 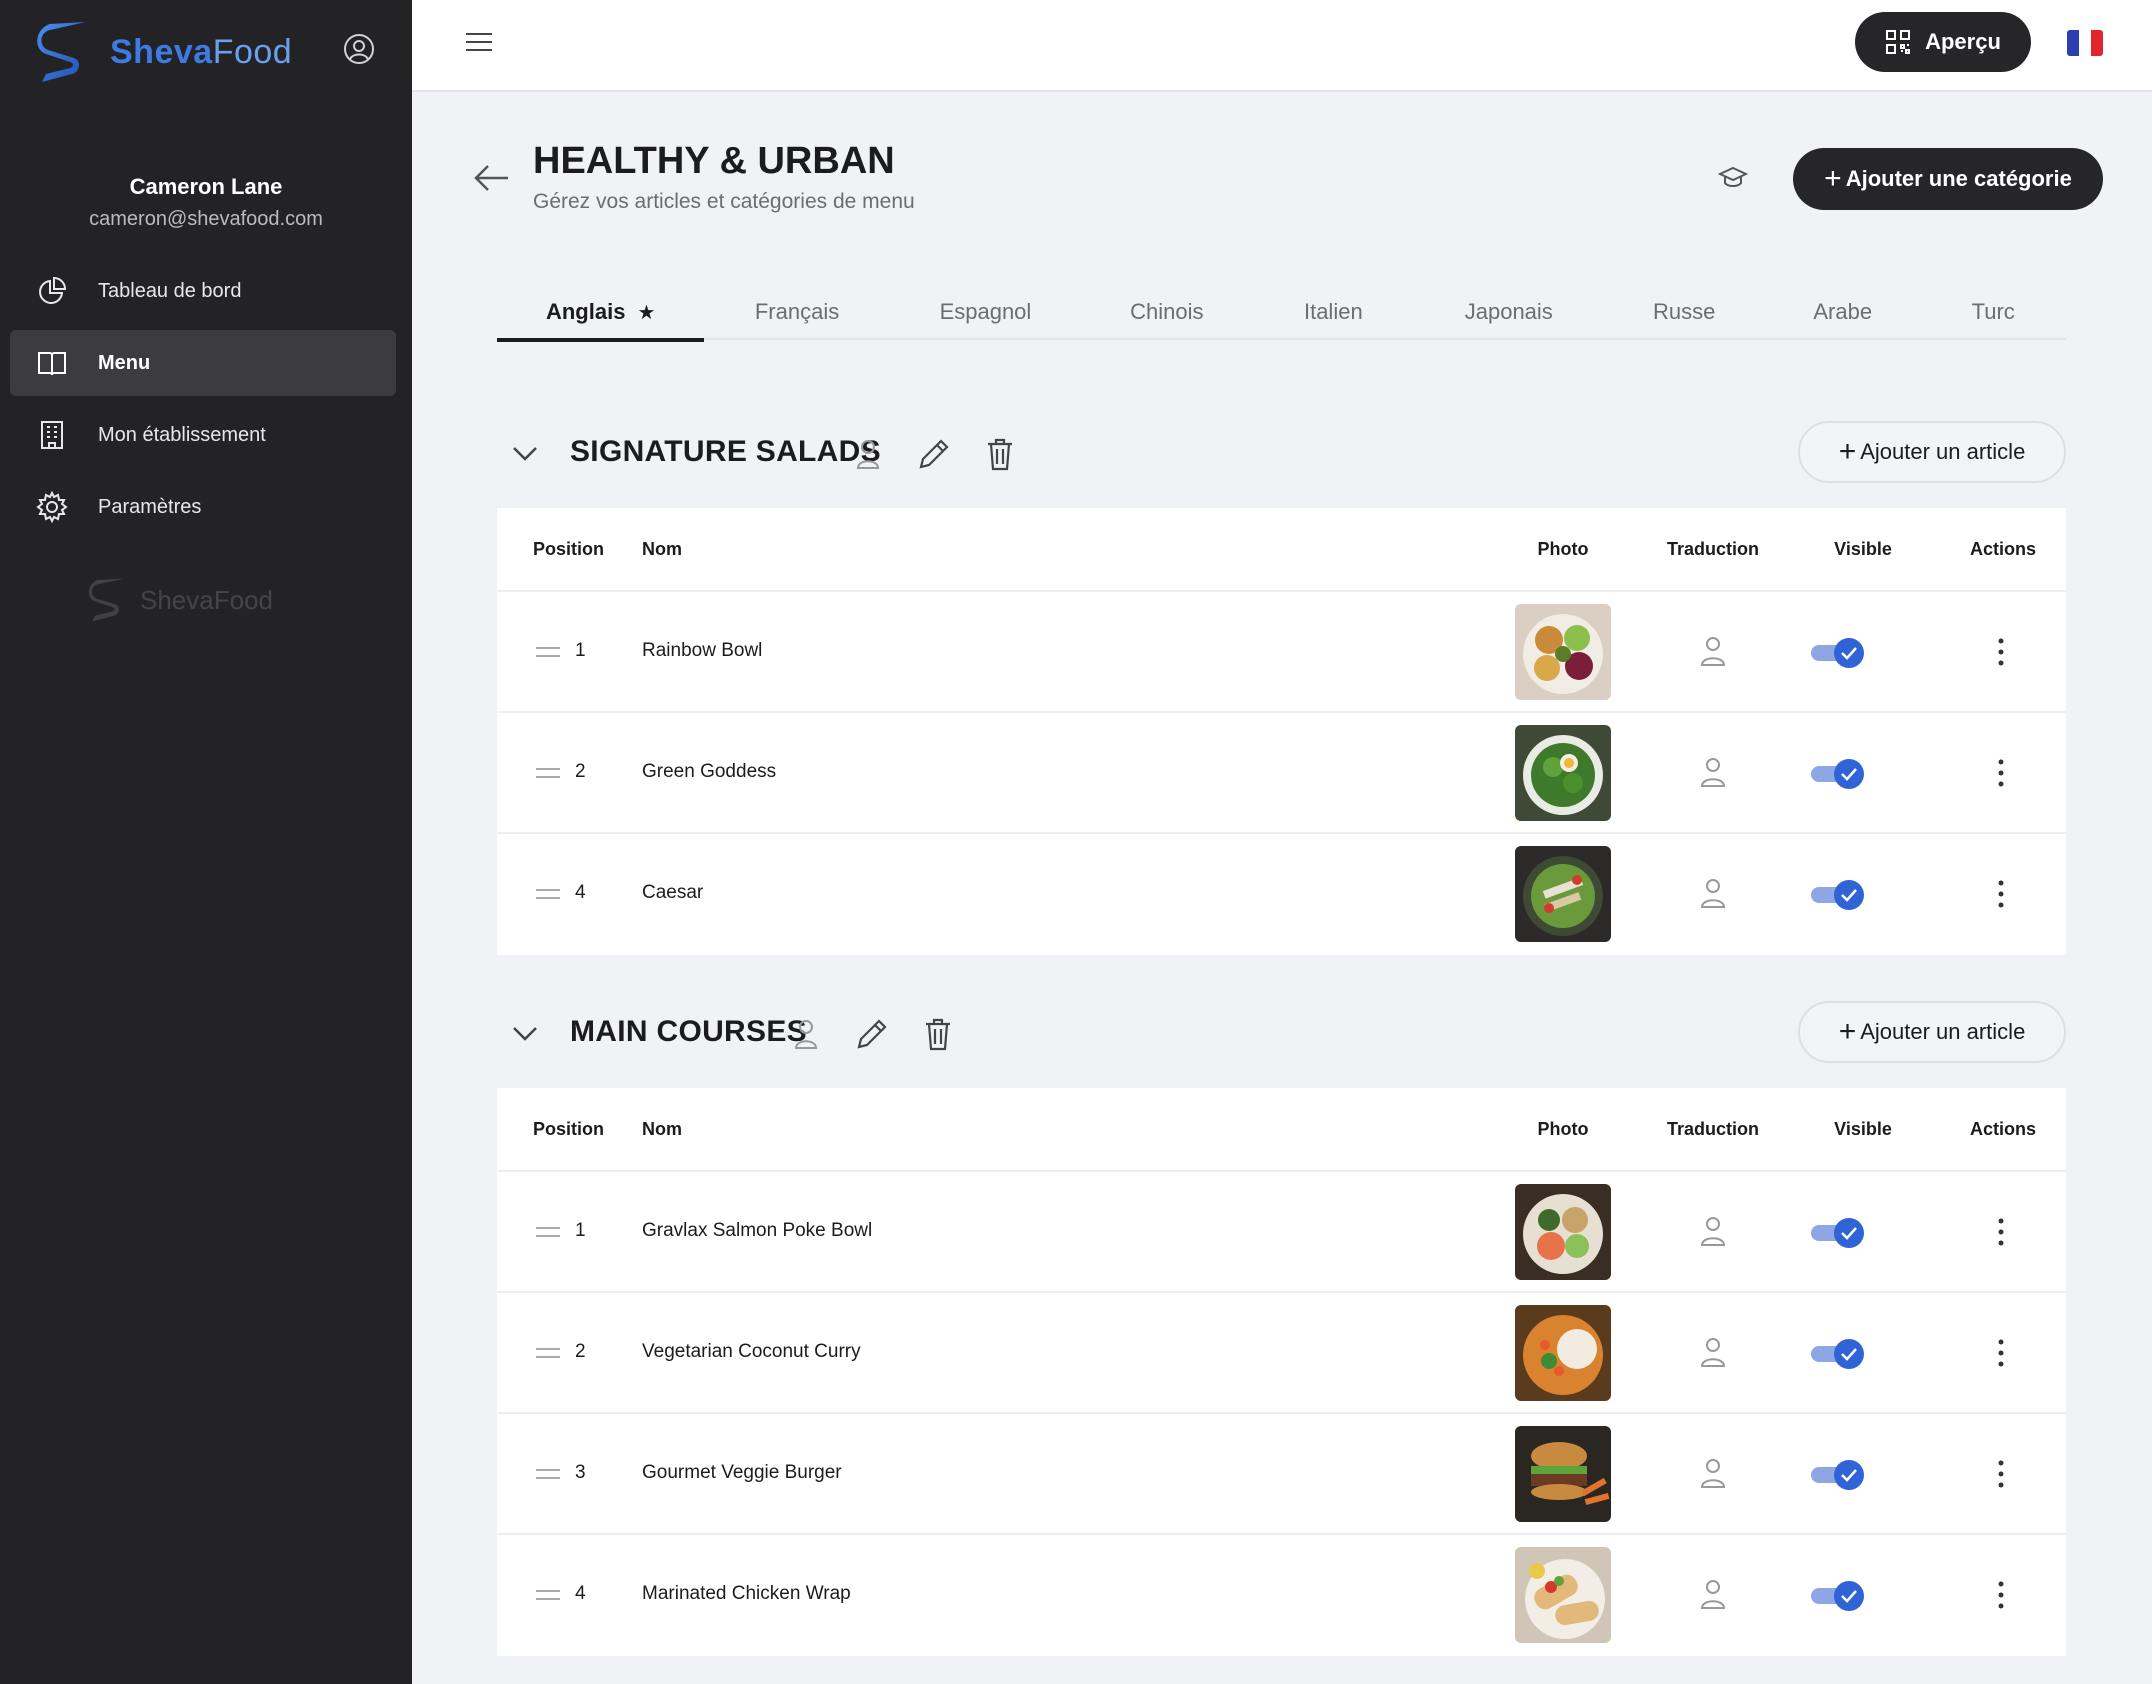 I want to click on item-name: Green Goddess, so click(x=709, y=771).